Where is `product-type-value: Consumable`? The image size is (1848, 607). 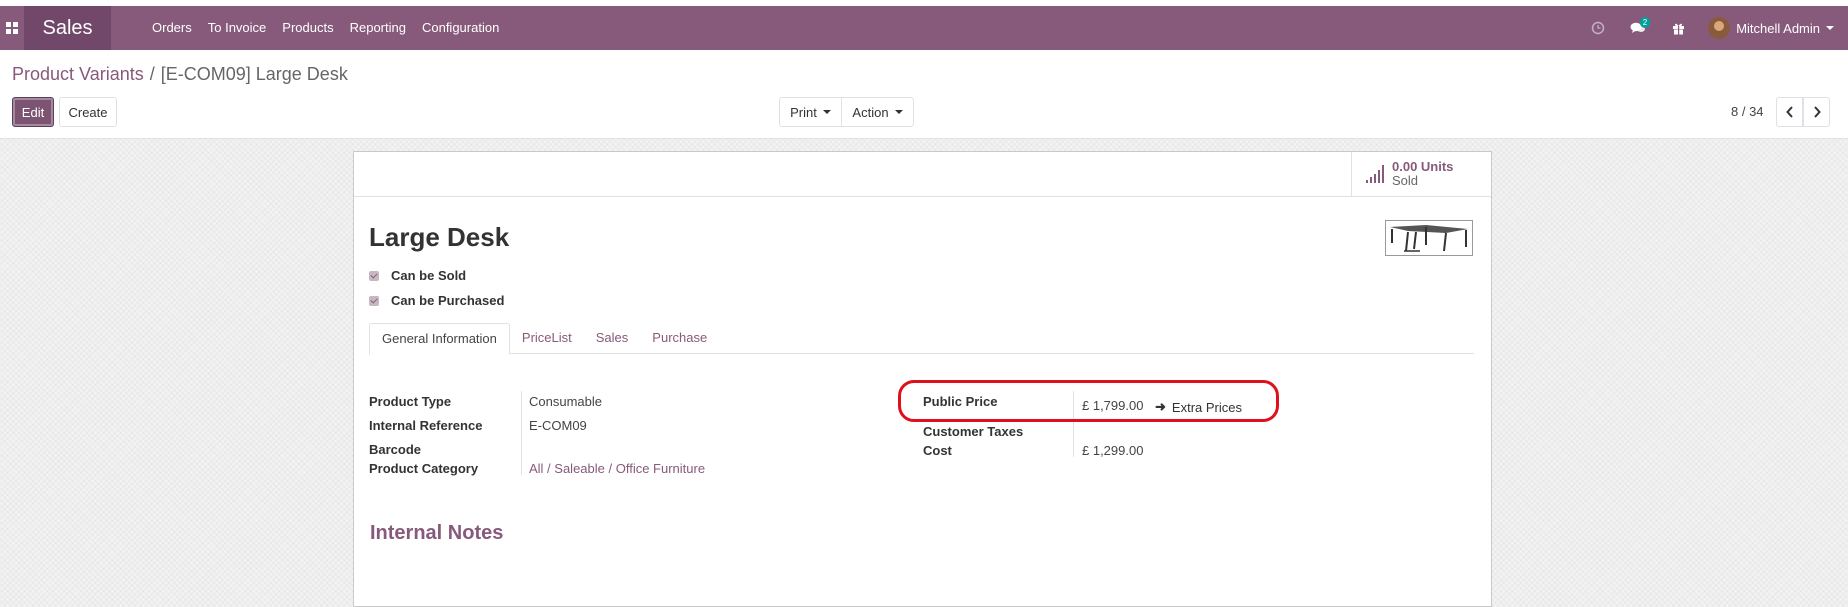
product-type-value: Consumable is located at coordinates (565, 401).